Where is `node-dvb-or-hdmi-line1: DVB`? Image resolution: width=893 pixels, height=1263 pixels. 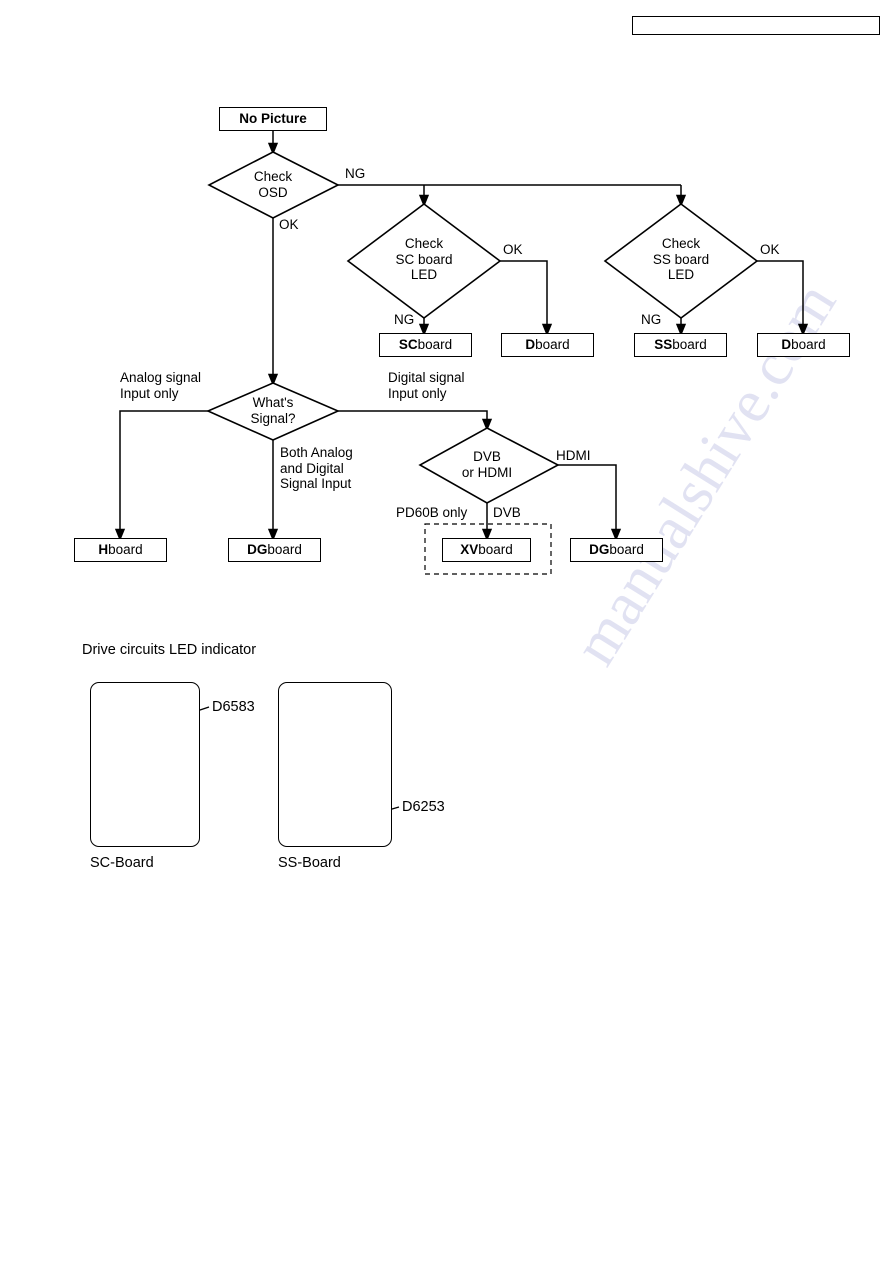
node-dvb-or-hdmi-line1: DVB is located at coordinates (487, 456).